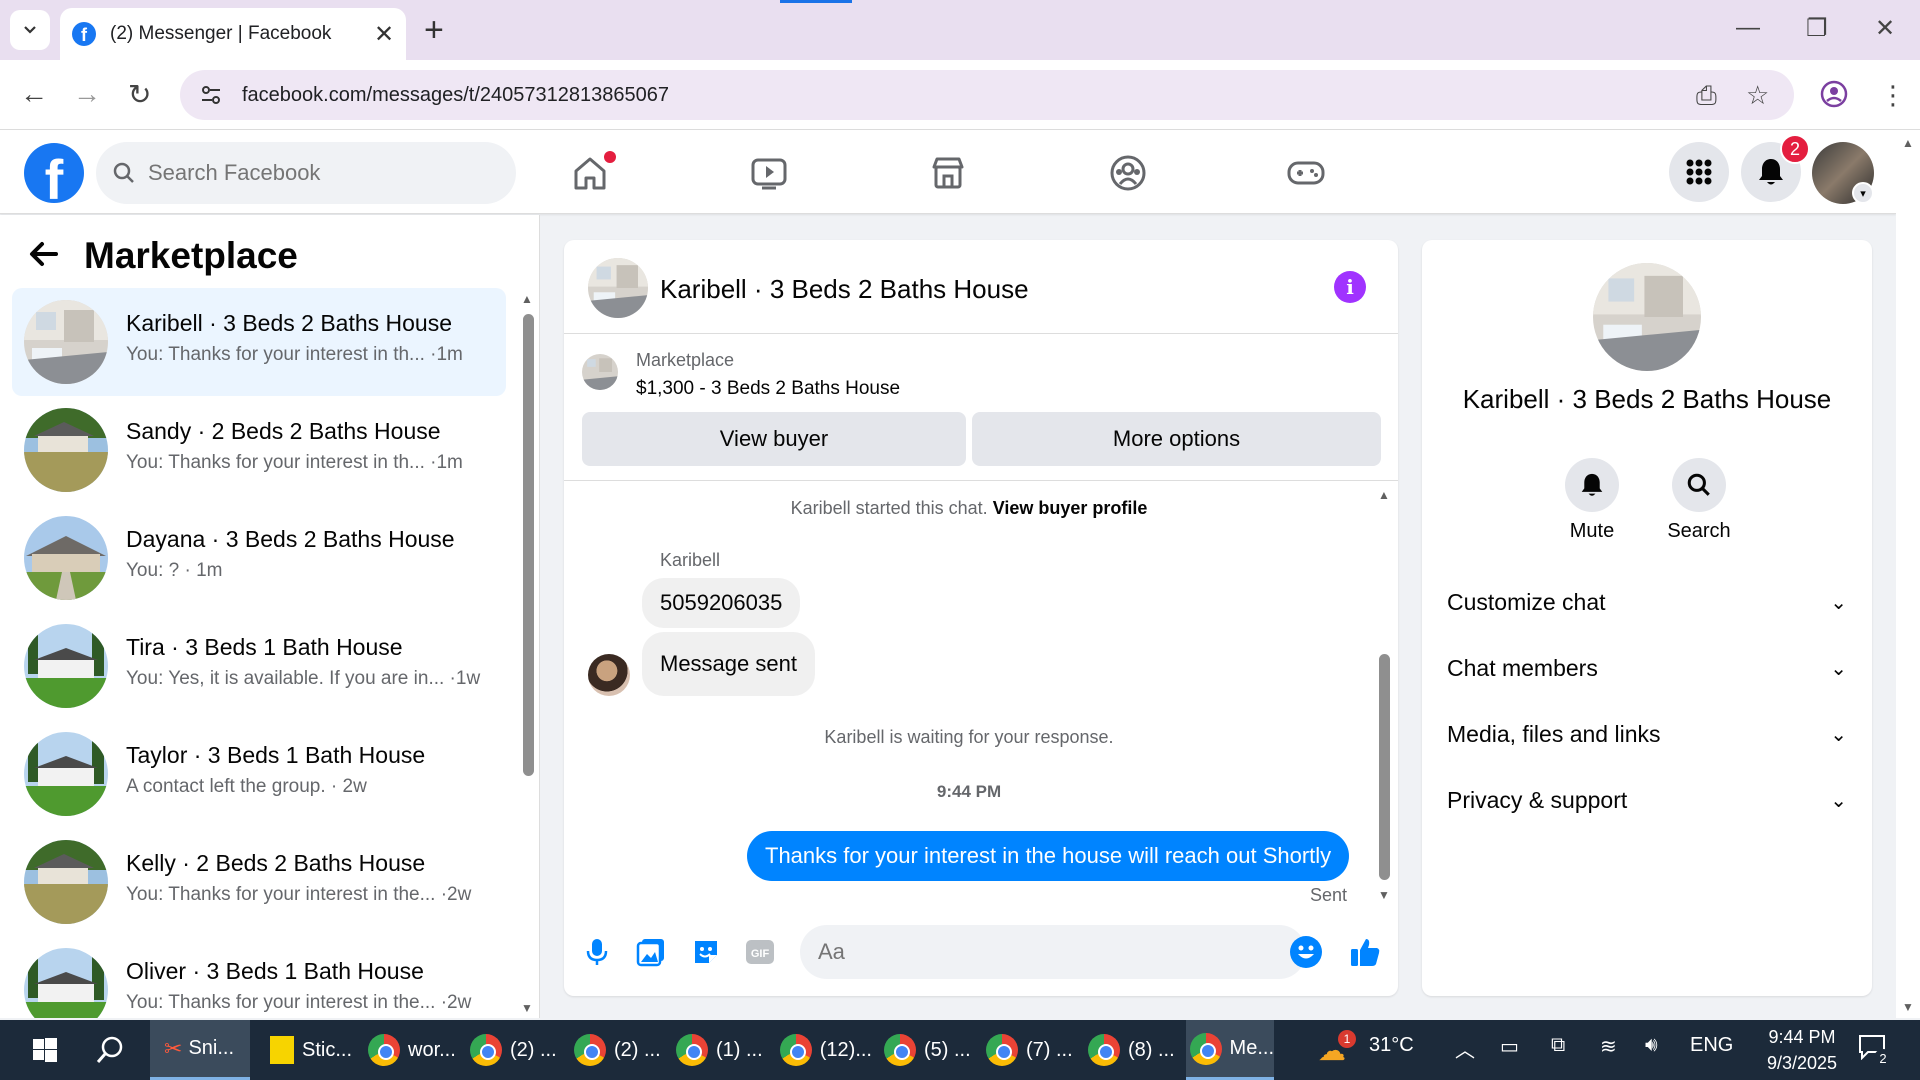  Describe the element at coordinates (1706, 96) in the screenshot. I see `install-app-icon: ⎙` at that location.